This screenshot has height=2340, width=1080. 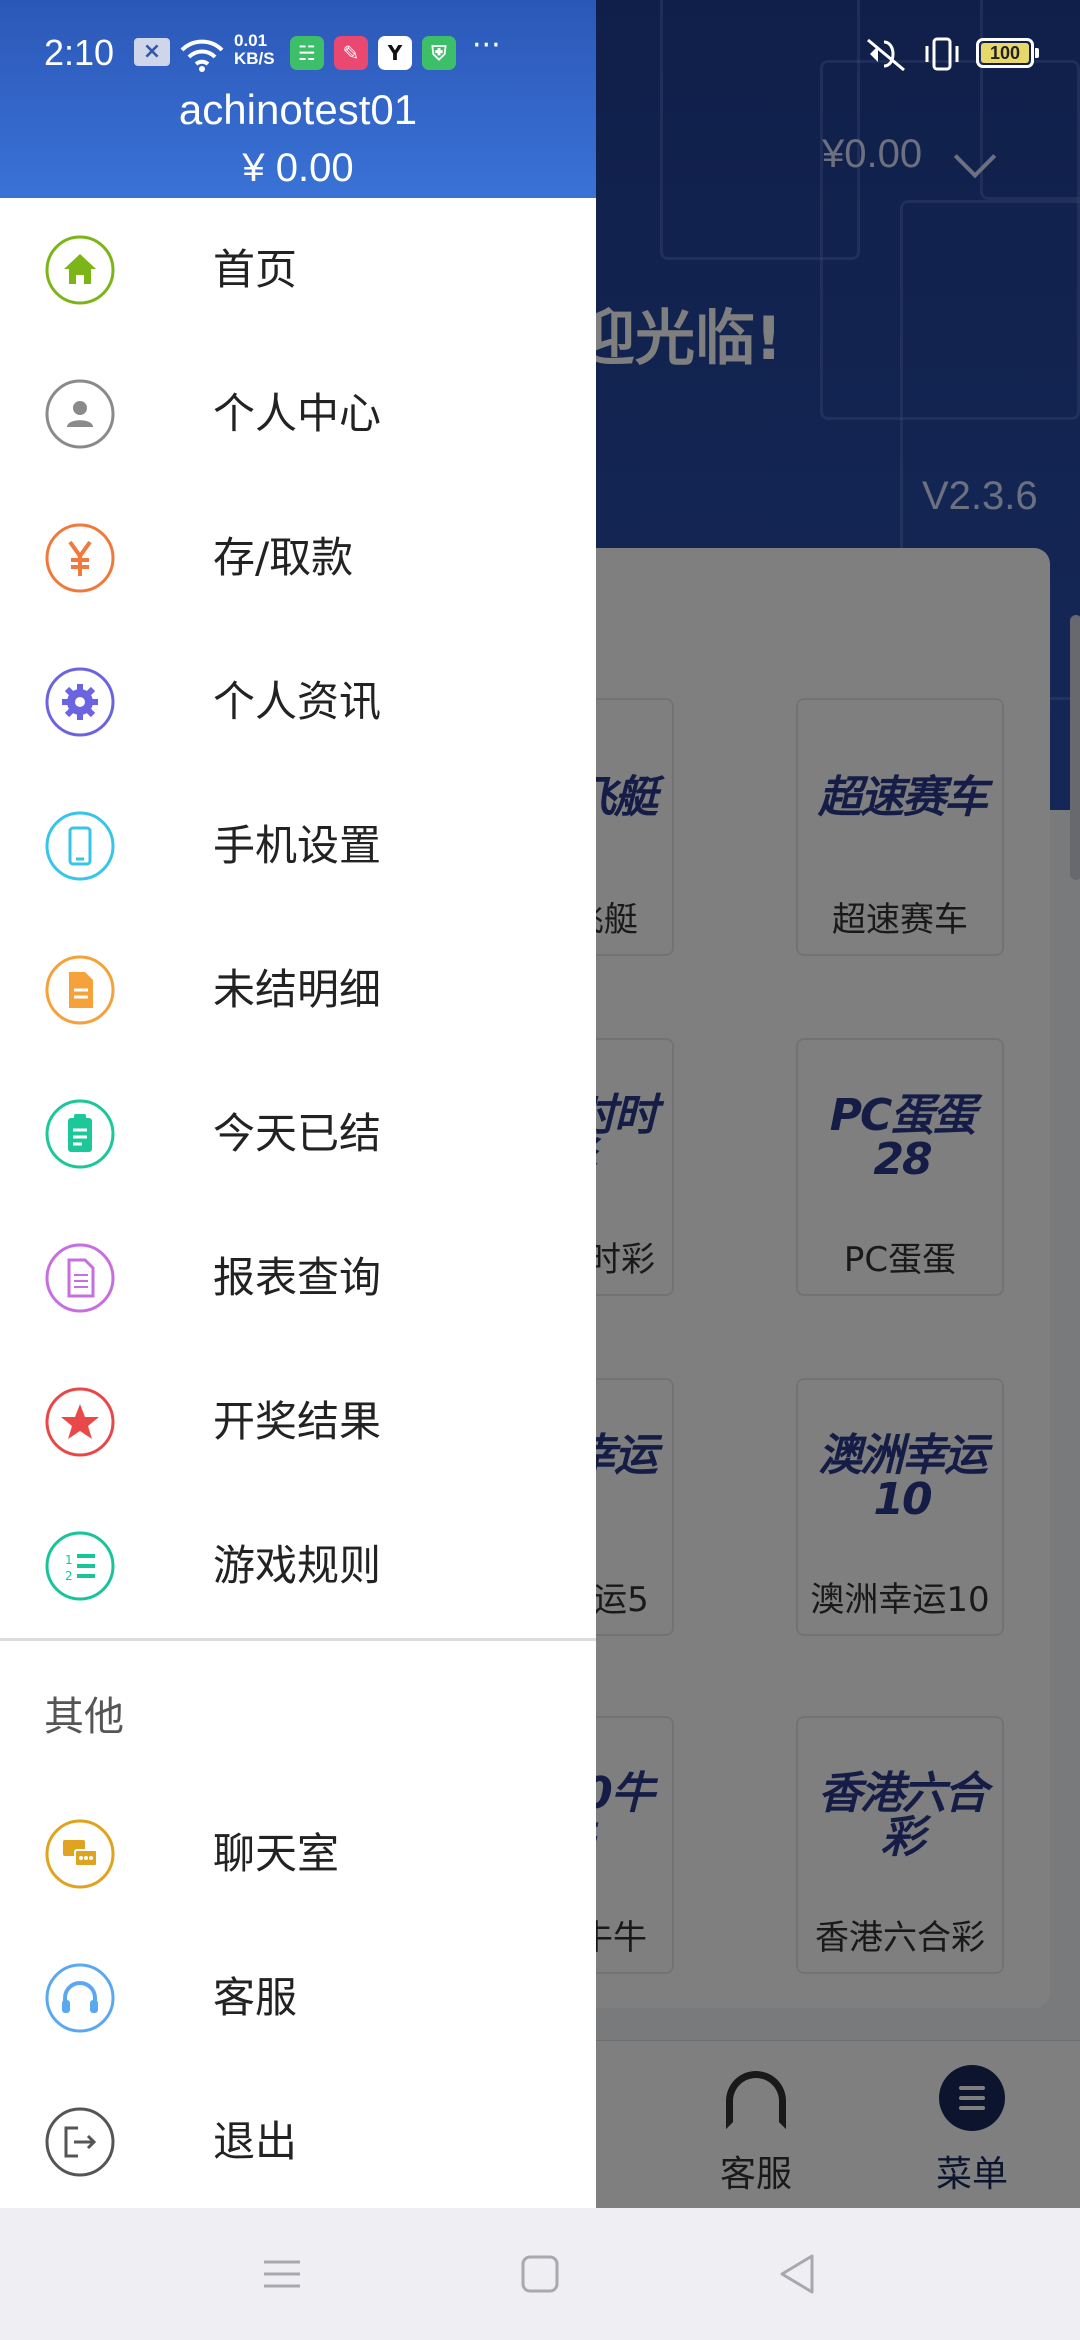 I want to click on menu-label: 个人中心, so click(x=297, y=413).